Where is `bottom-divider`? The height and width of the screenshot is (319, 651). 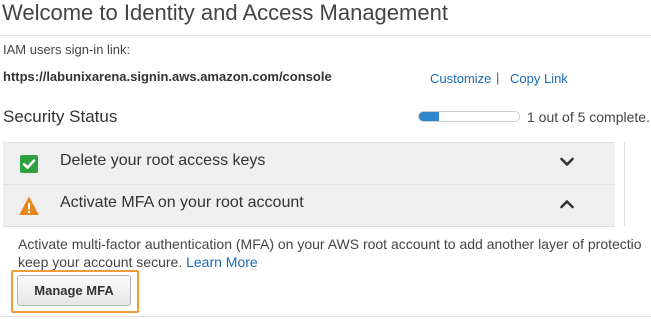
bottom-divider is located at coordinates (325, 316).